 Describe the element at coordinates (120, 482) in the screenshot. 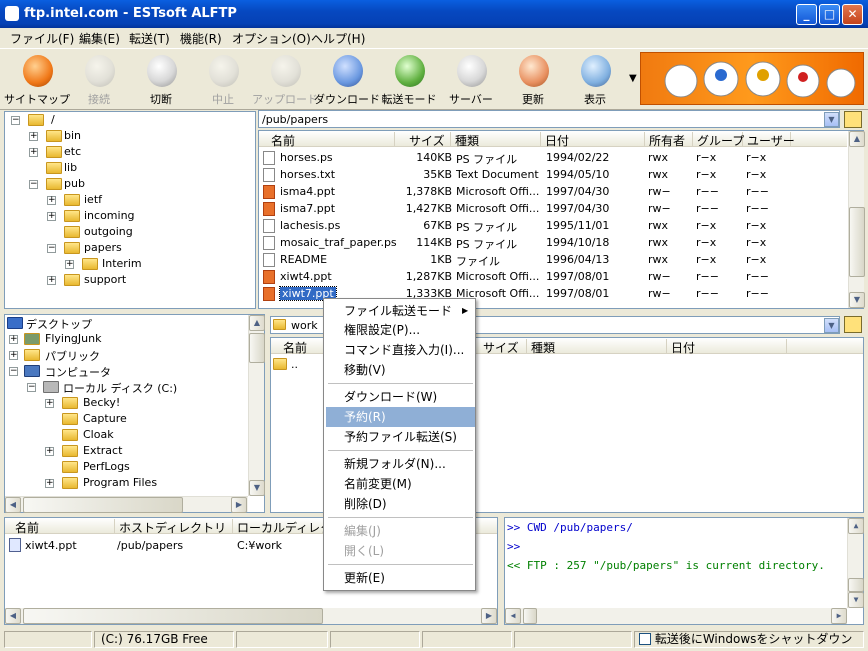

I see `tree-item-program-files: Program Files` at that location.